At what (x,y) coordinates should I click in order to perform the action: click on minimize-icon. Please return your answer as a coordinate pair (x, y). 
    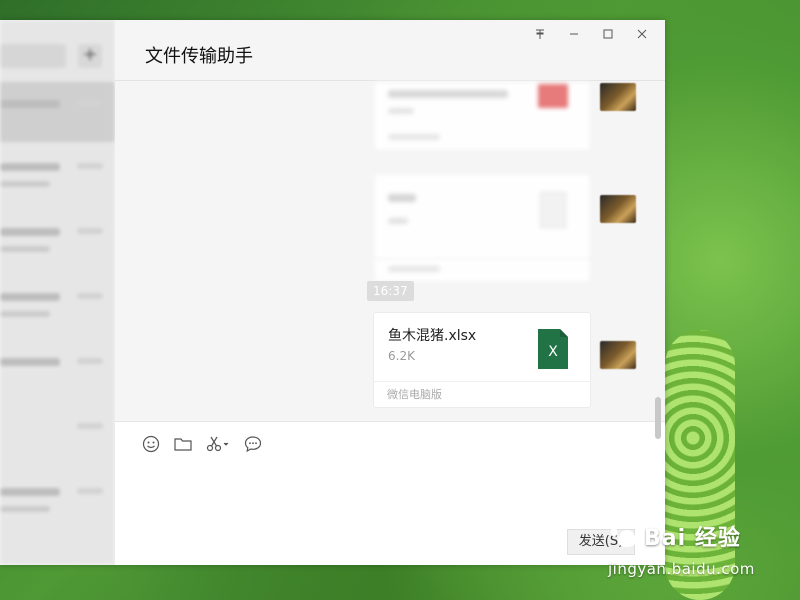
    Looking at the image, I should click on (574, 36).